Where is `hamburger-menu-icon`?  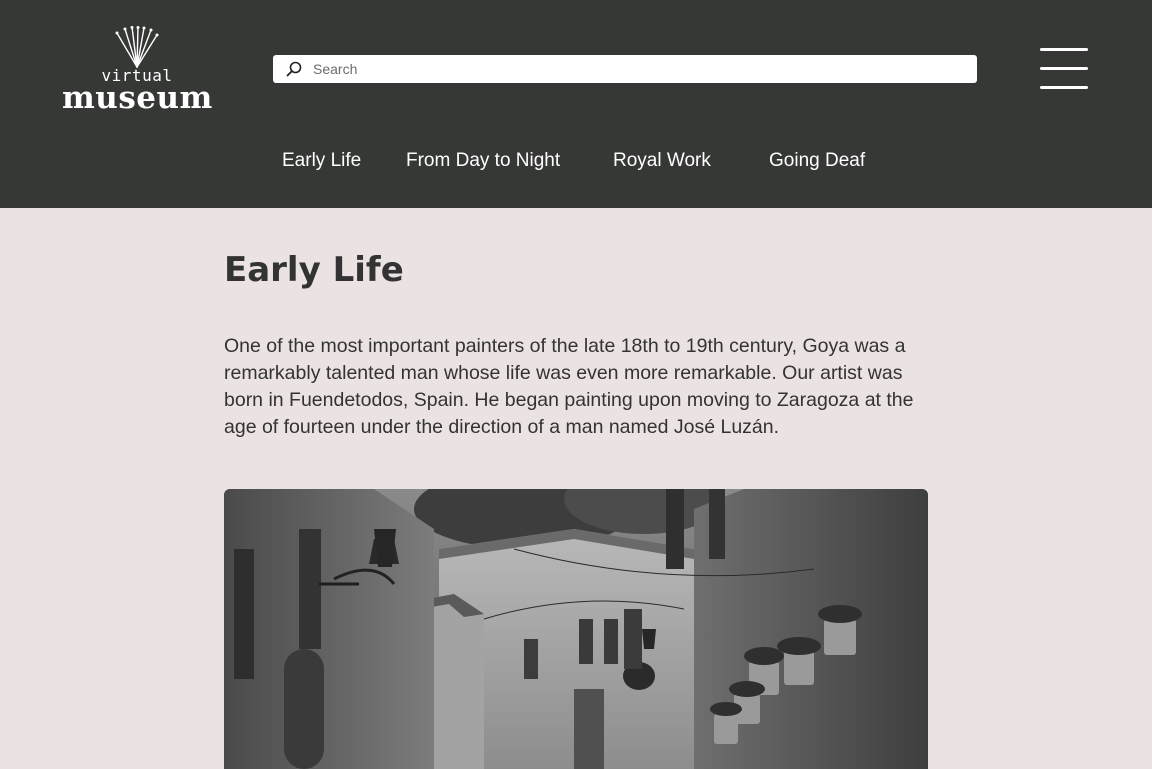 hamburger-menu-icon is located at coordinates (1064, 68).